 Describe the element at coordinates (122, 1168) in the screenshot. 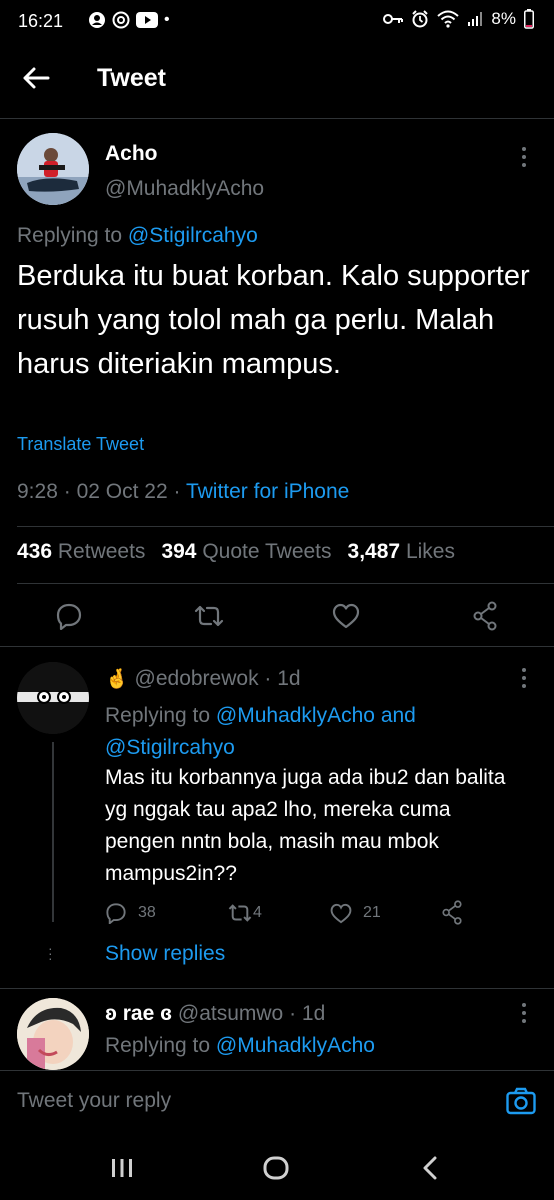

I see `recent-apps-button` at that location.